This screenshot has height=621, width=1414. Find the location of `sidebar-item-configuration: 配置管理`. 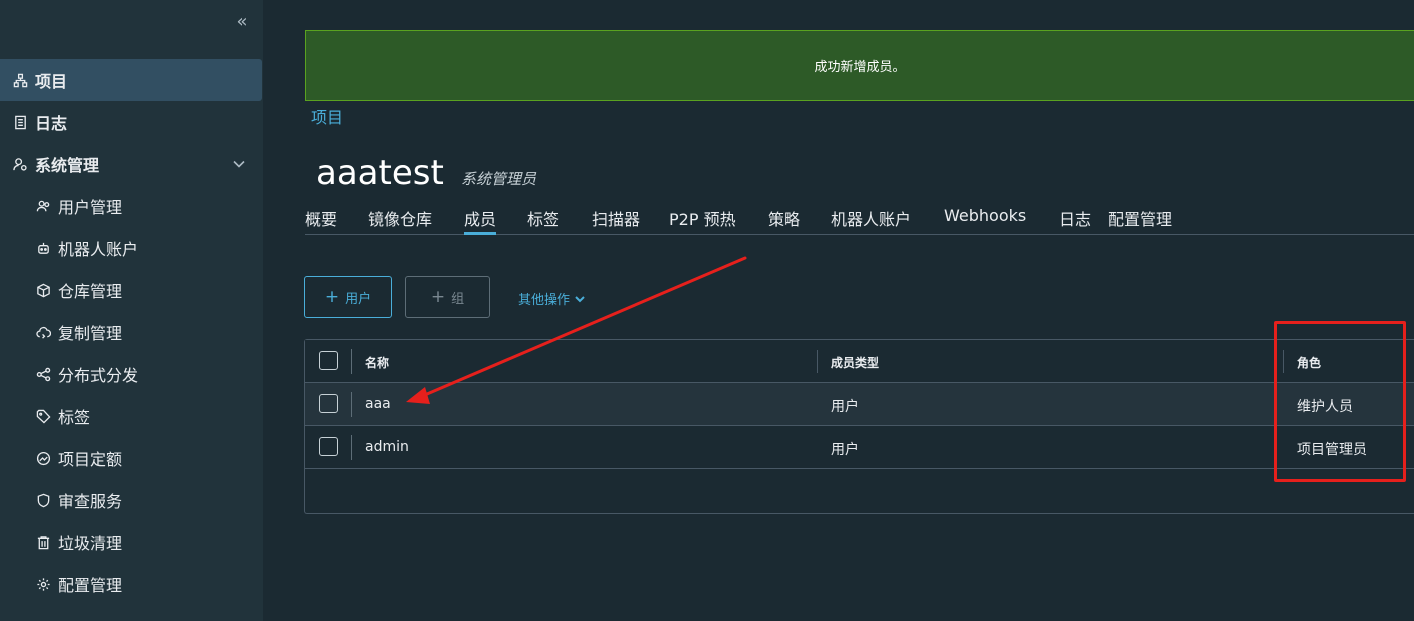

sidebar-item-configuration: 配置管理 is located at coordinates (131, 584).